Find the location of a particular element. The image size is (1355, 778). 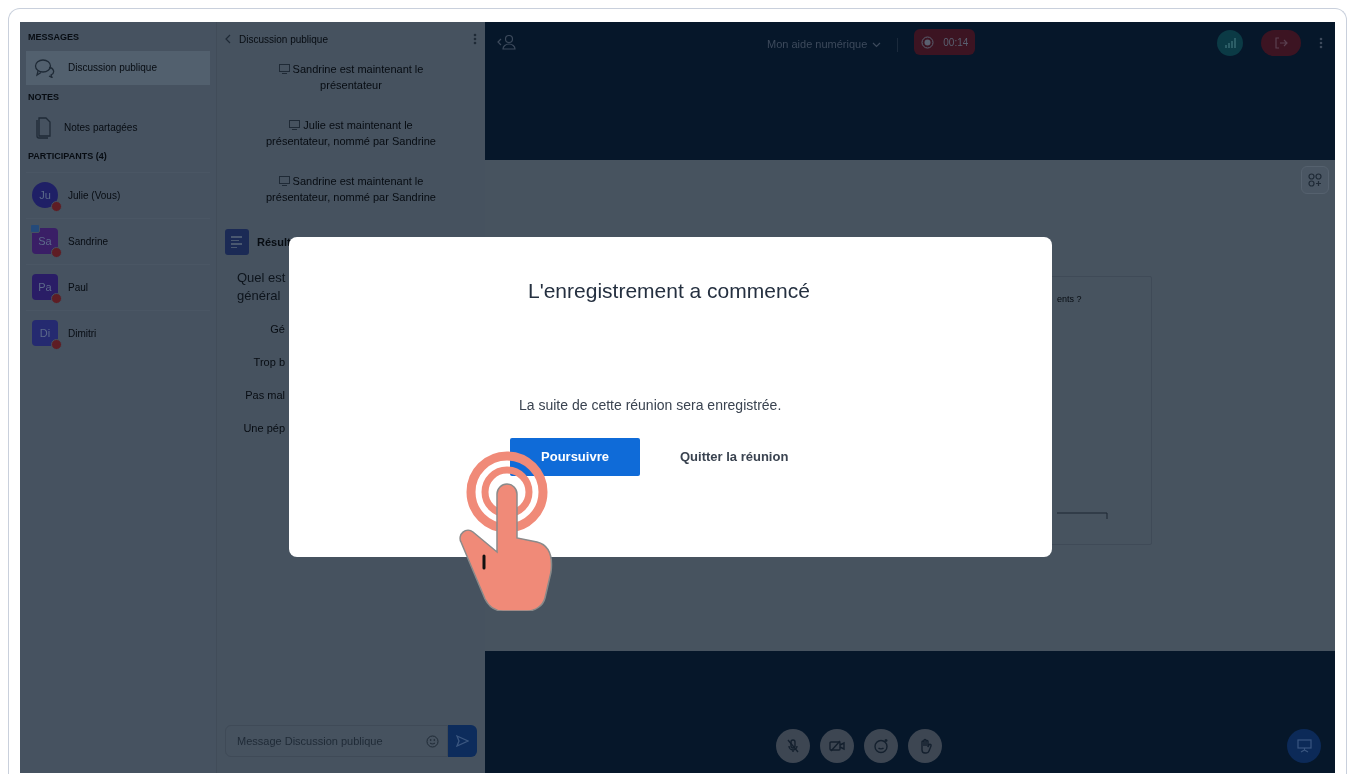

section-heading: PARTICIPANTS (4) is located at coordinates (67, 156).